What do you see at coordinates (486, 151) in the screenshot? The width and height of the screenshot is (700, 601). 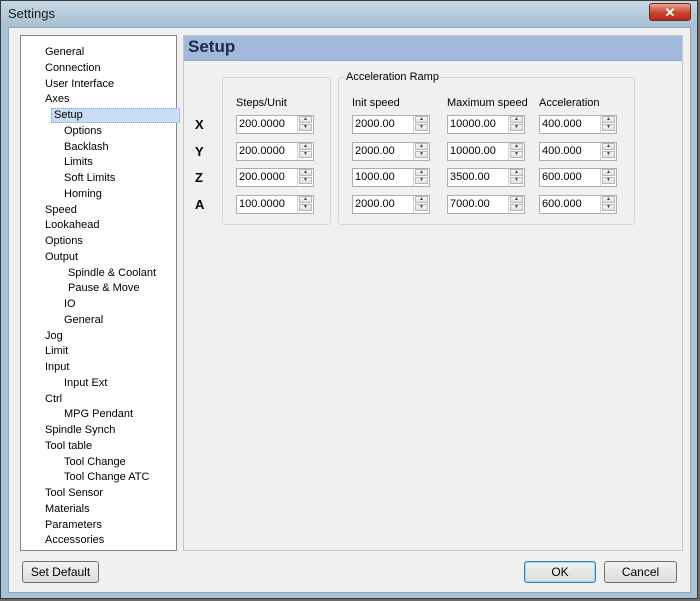 I see `y-max-input: 10000.00 ▲ ▼` at bounding box center [486, 151].